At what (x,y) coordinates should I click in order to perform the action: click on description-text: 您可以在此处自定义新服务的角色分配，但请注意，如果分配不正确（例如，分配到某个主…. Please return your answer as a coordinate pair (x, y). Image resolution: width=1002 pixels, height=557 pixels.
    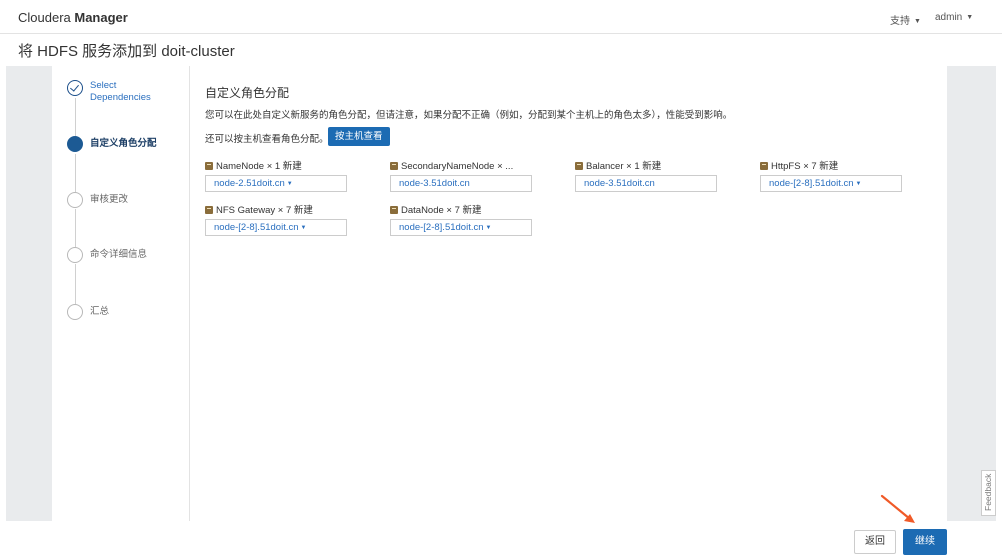
    Looking at the image, I should click on (469, 115).